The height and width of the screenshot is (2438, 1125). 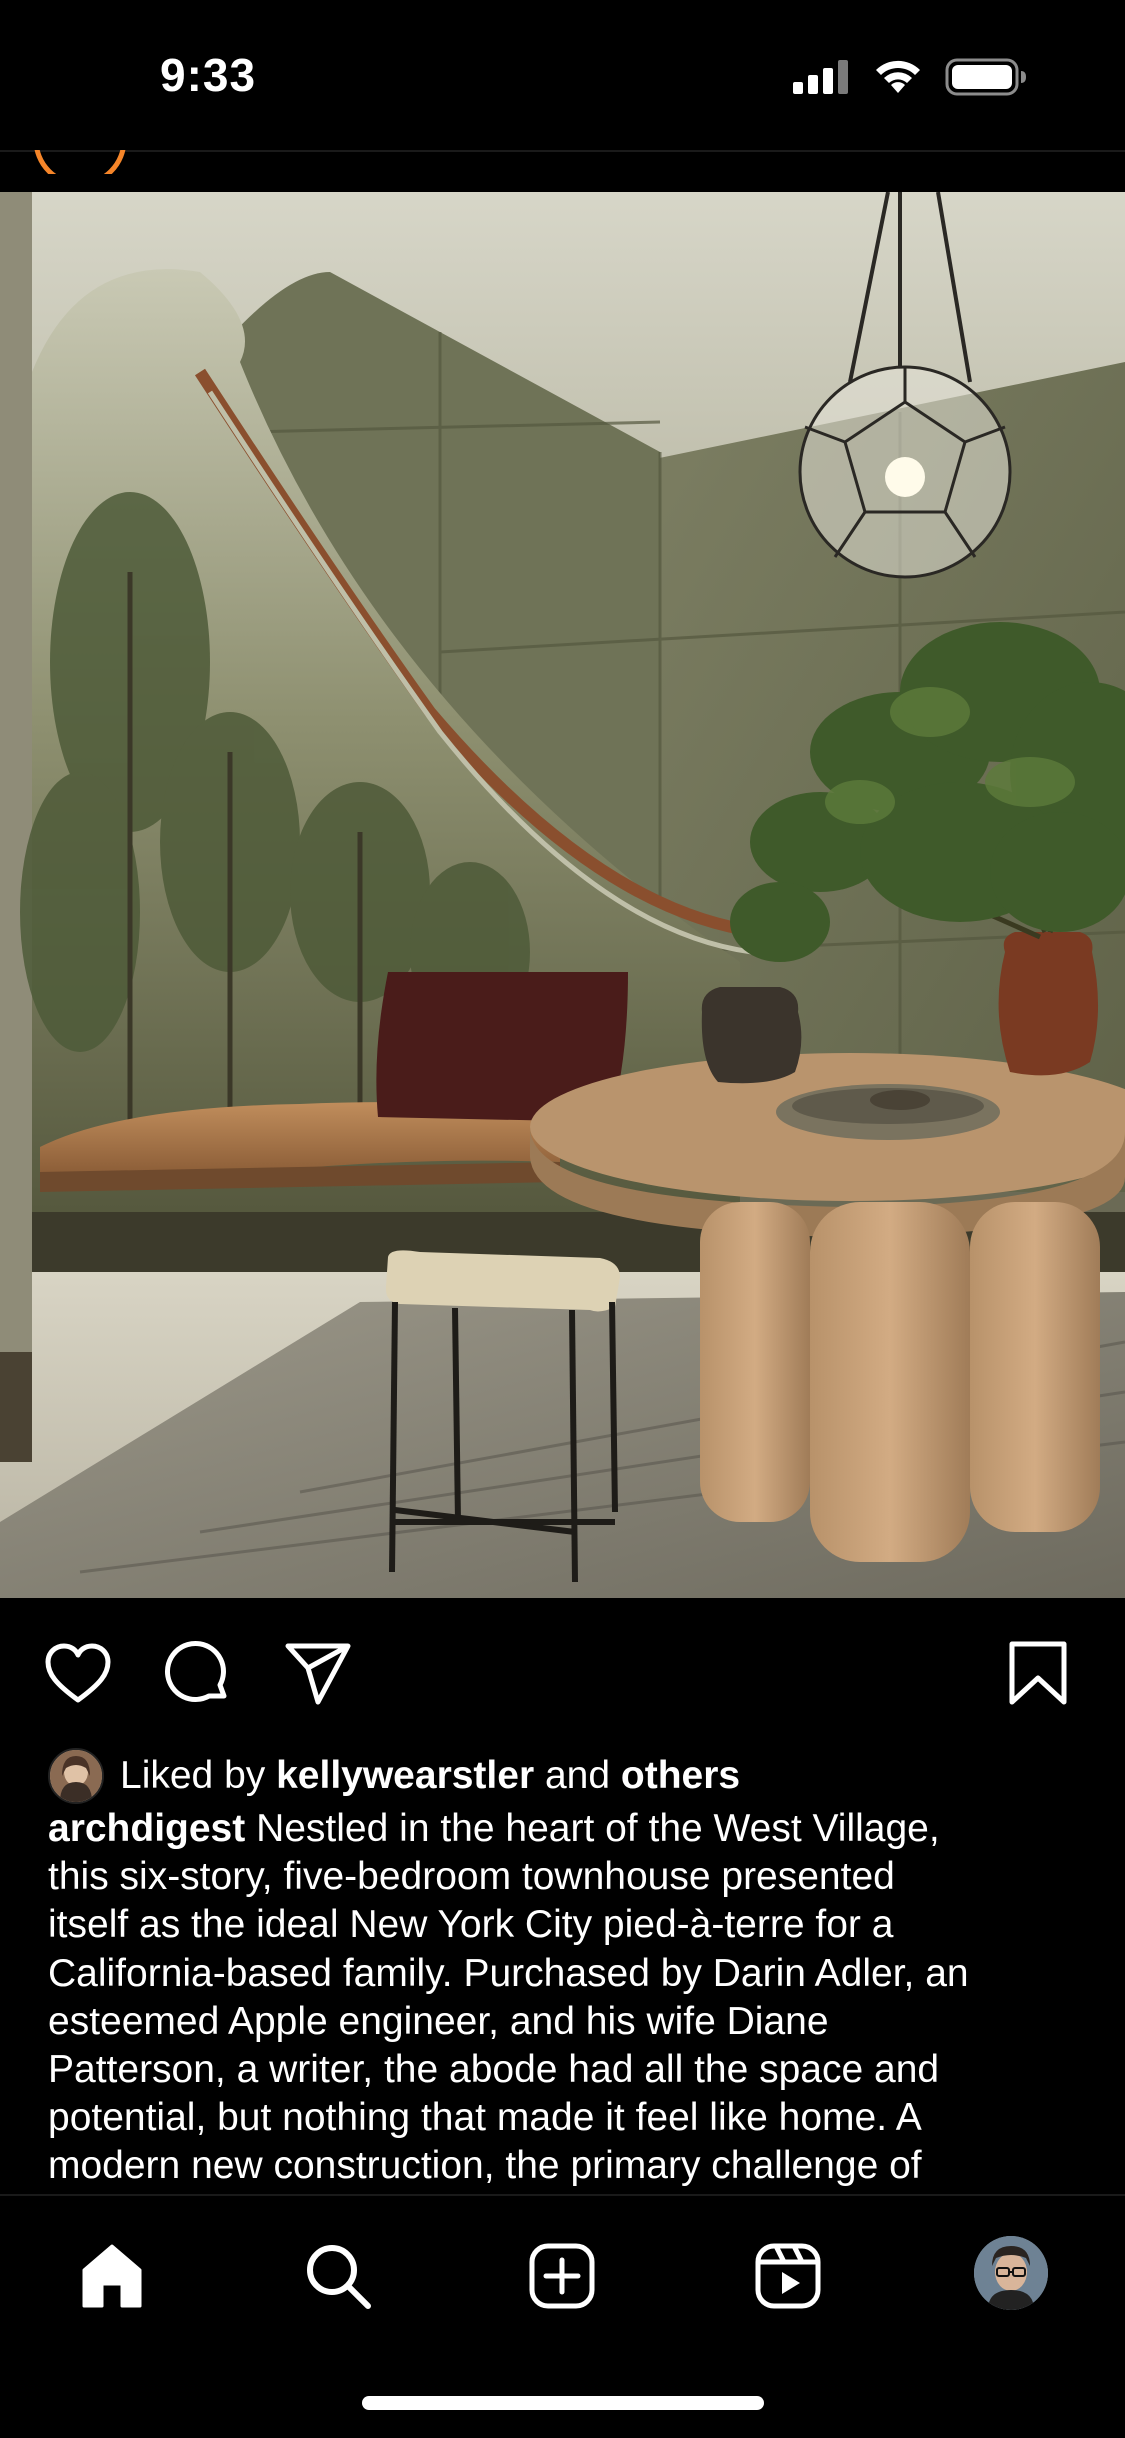 I want to click on likes-joiner: and, so click(x=577, y=1775).